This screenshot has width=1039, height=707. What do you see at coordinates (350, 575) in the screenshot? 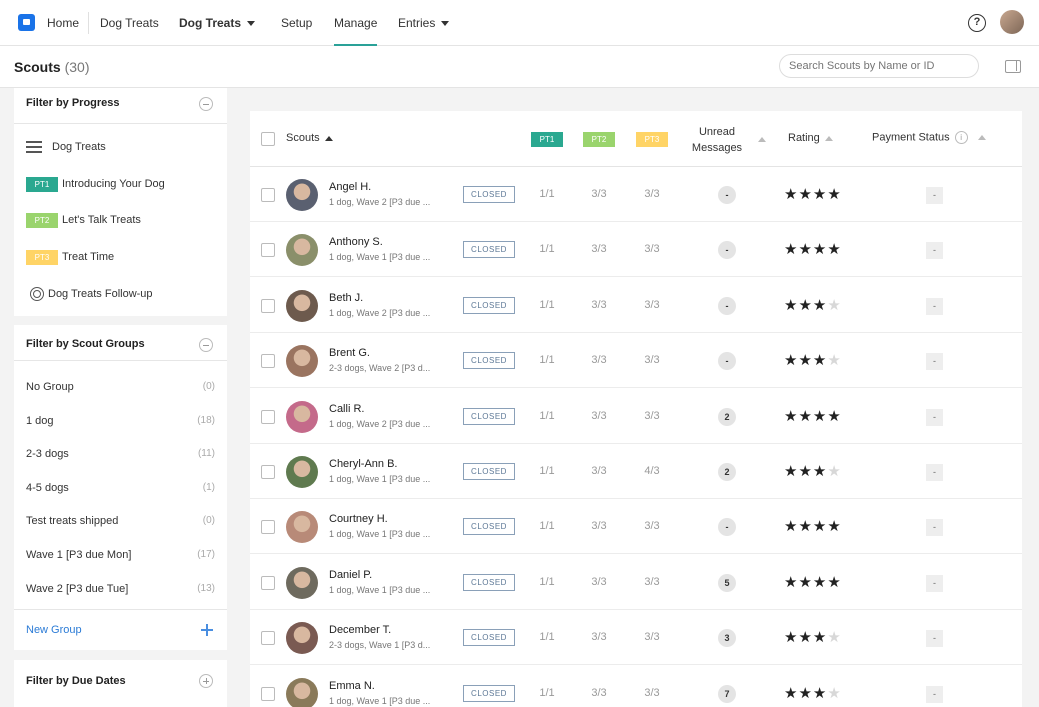
I see `scout-name: Daniel P.` at bounding box center [350, 575].